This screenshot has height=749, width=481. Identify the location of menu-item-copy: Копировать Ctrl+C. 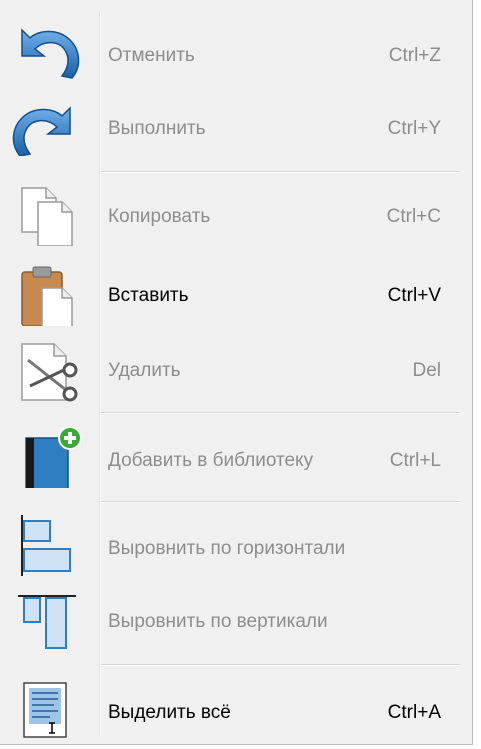
(236, 214).